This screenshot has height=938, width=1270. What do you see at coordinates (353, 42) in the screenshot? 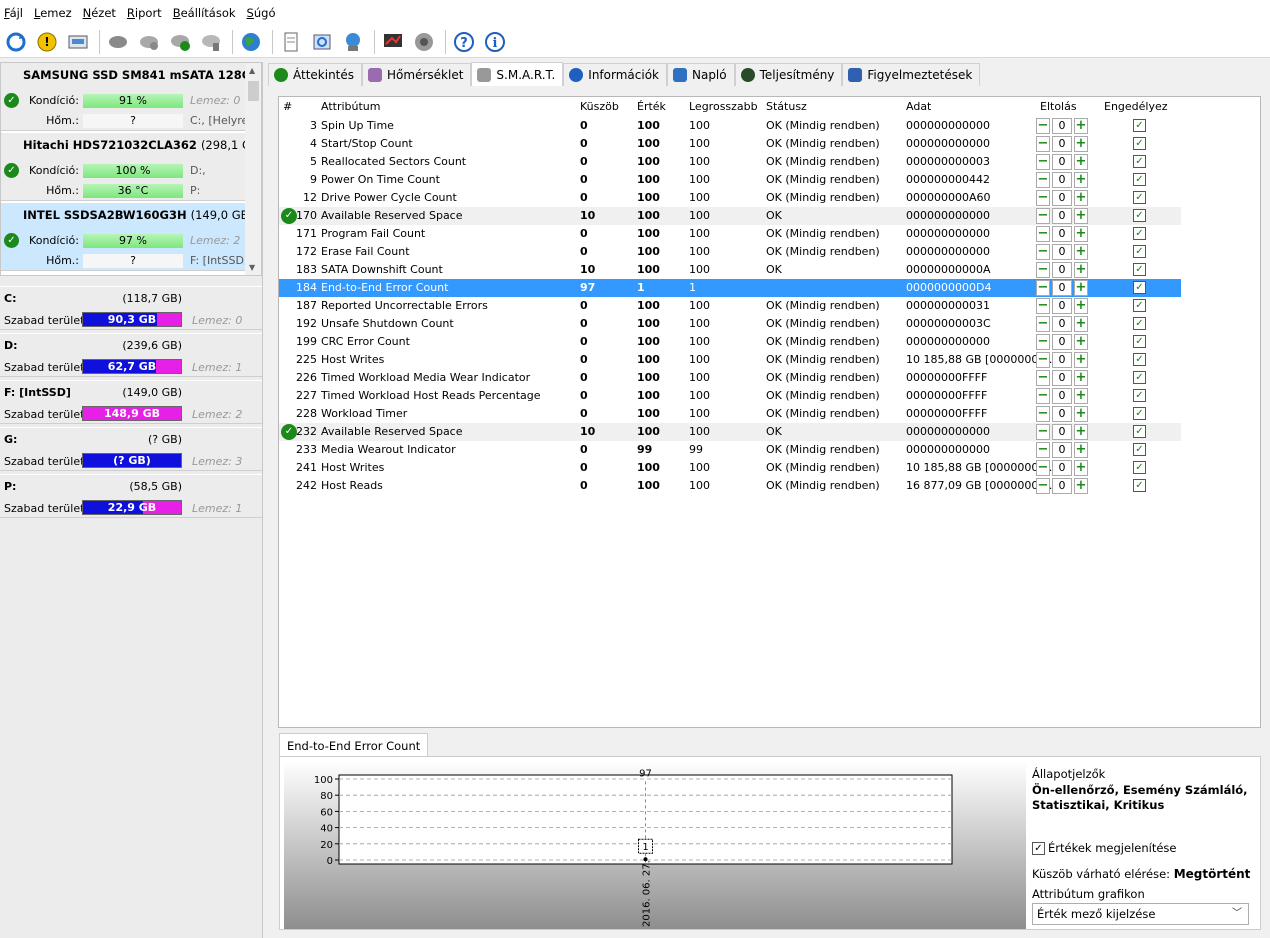
I see `network-button` at bounding box center [353, 42].